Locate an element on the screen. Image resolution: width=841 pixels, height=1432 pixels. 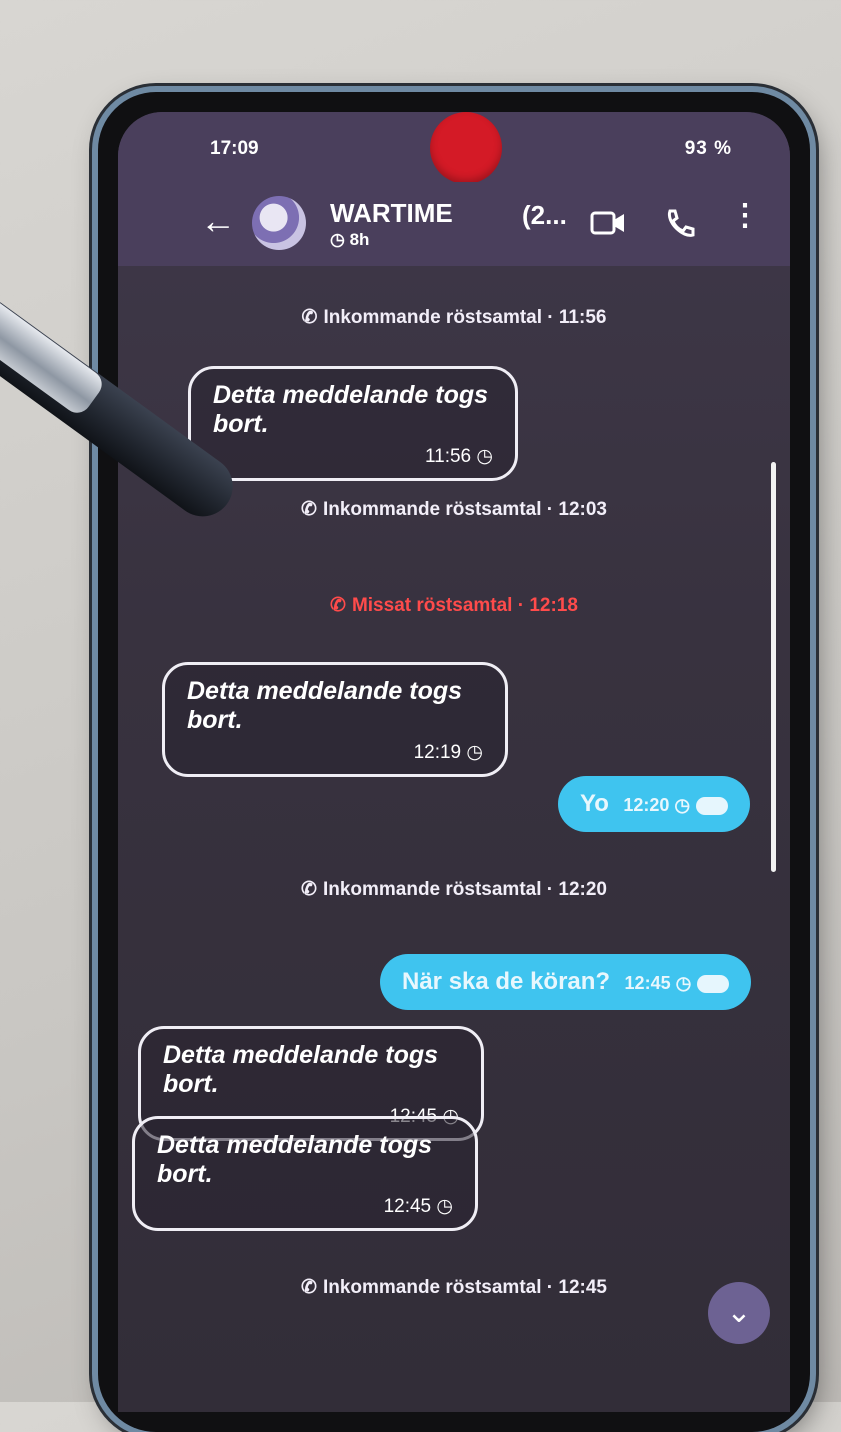
app-bar: ← WARTIME ◷ 8h (2... ⋮ is located at coordinates (454, 224).